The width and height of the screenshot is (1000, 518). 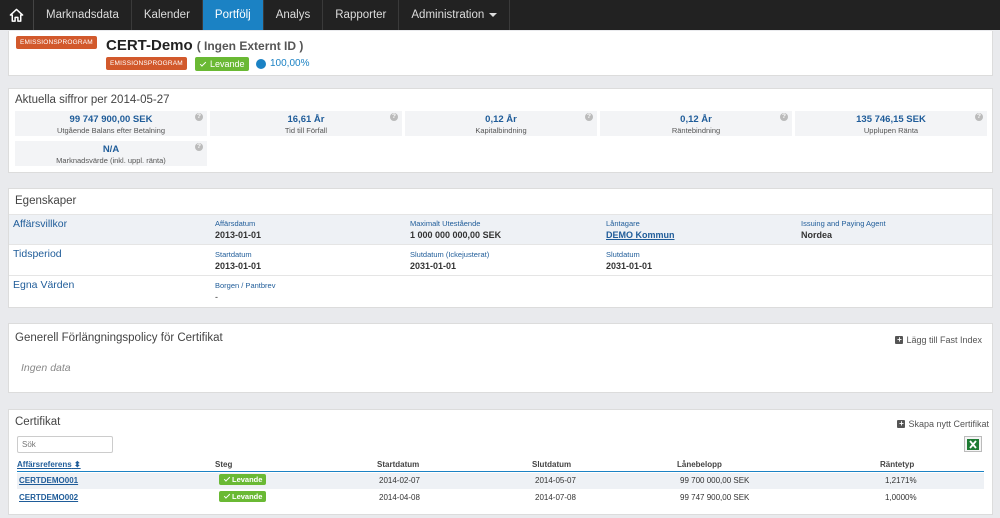 I want to click on property-cell: Borgen / Pantbrev -, so click(x=245, y=291).